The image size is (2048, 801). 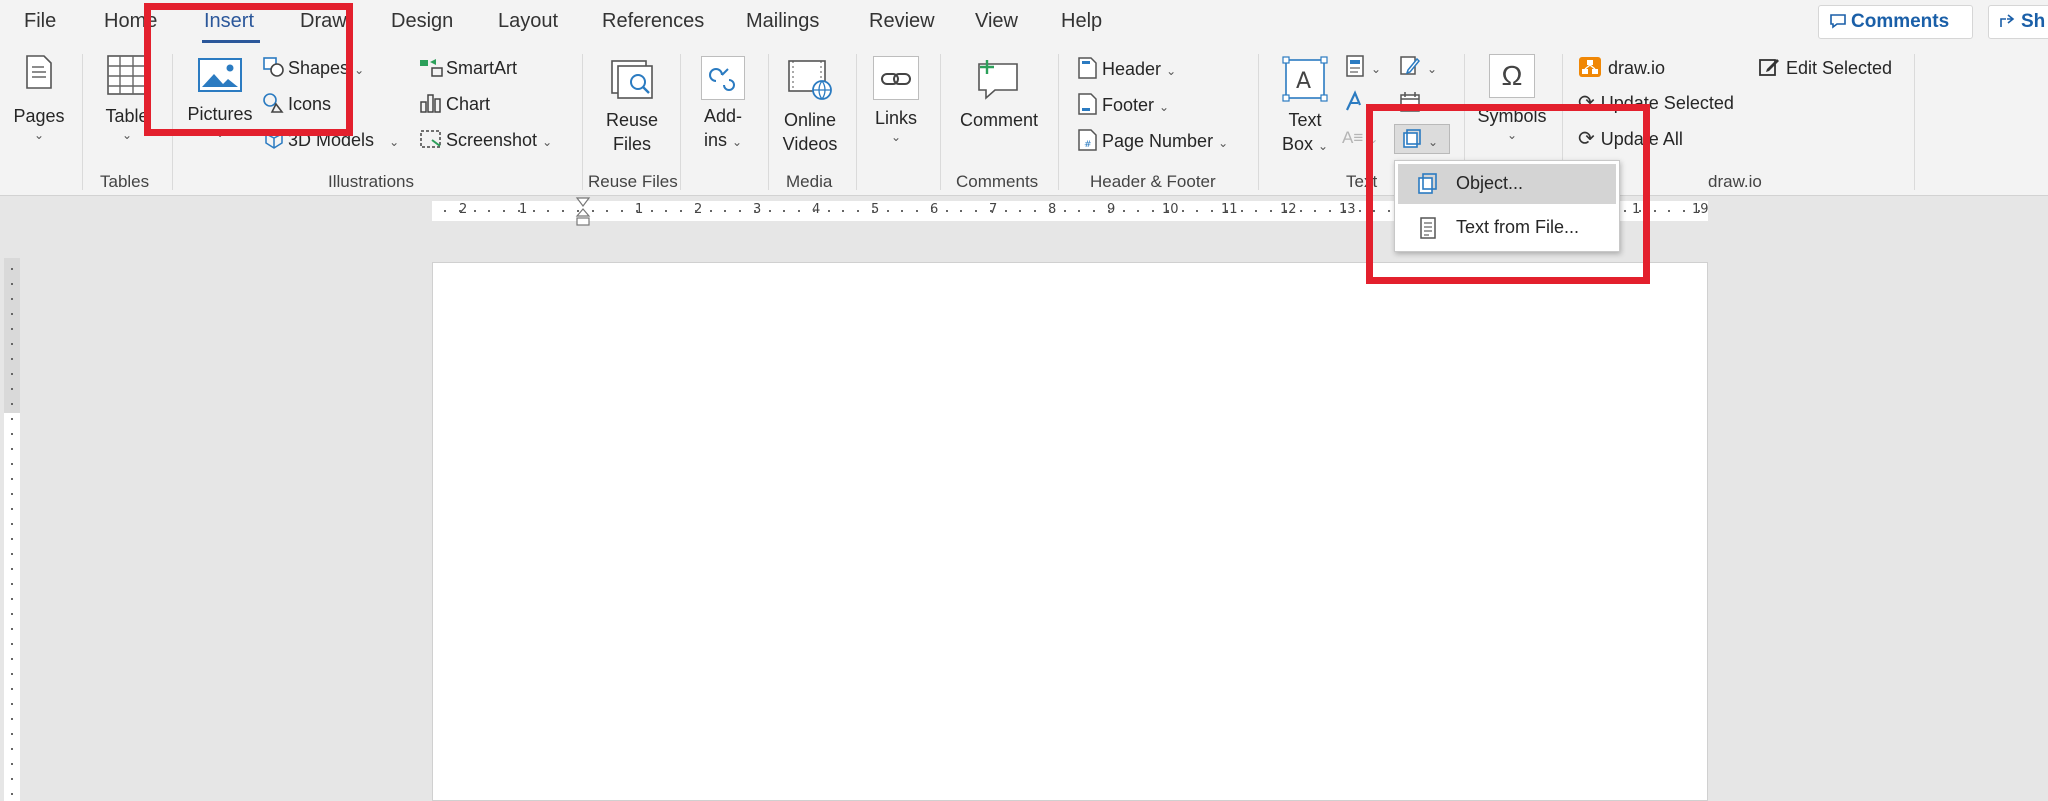 What do you see at coordinates (130, 21) in the screenshot?
I see `tab-home: Home` at bounding box center [130, 21].